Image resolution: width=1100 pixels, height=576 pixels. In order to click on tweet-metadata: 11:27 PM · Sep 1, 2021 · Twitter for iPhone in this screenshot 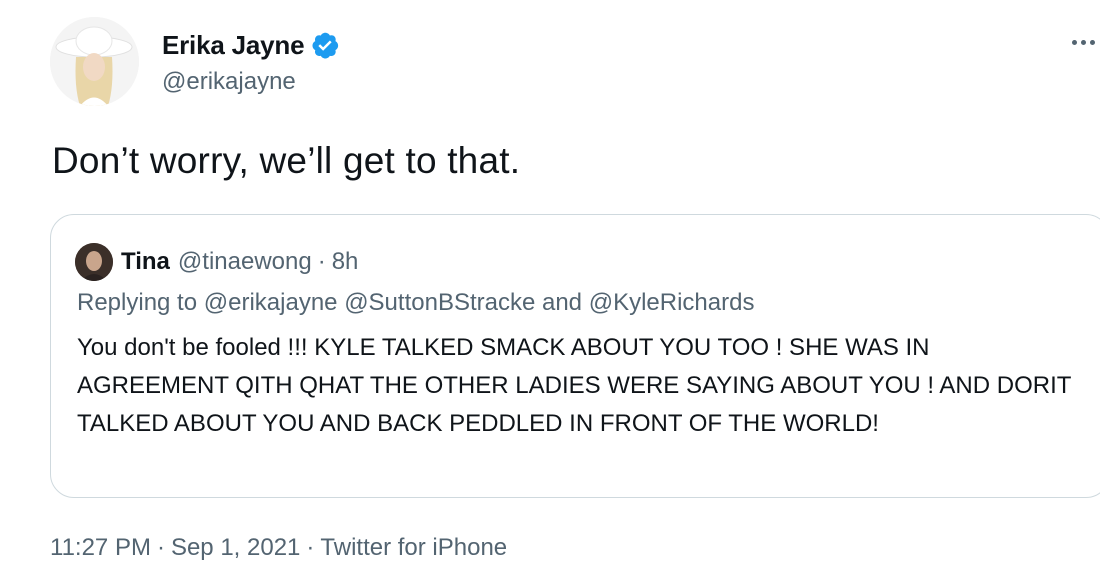, I will do `click(278, 548)`.